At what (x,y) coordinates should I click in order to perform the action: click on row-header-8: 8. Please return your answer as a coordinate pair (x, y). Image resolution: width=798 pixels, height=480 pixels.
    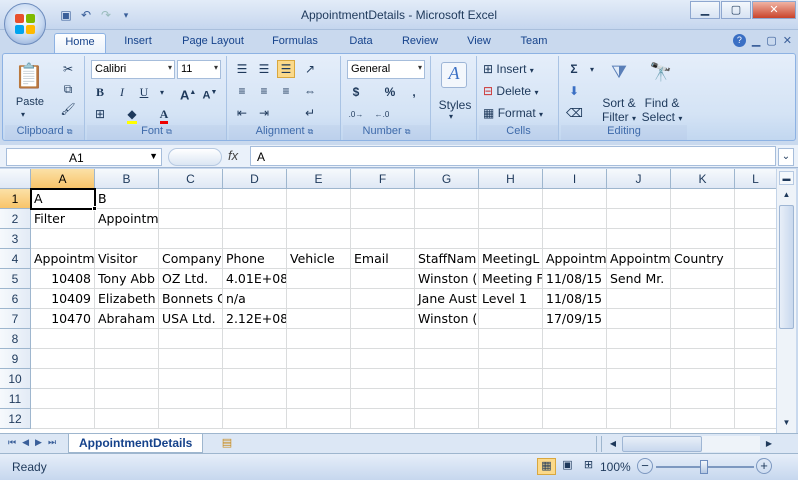
    Looking at the image, I should click on (15, 339).